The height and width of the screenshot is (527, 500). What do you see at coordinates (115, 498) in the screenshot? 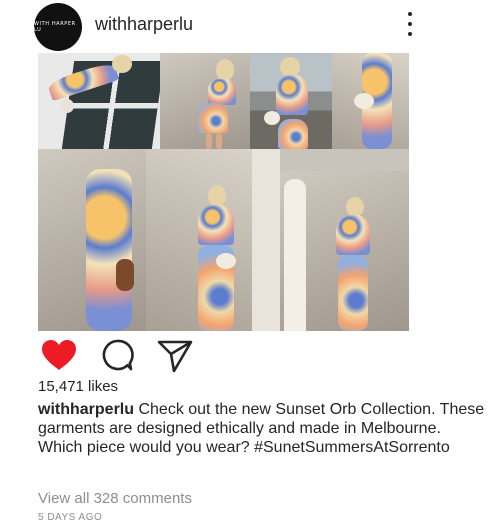
I see `view-comments-link: View all 328 comments` at bounding box center [115, 498].